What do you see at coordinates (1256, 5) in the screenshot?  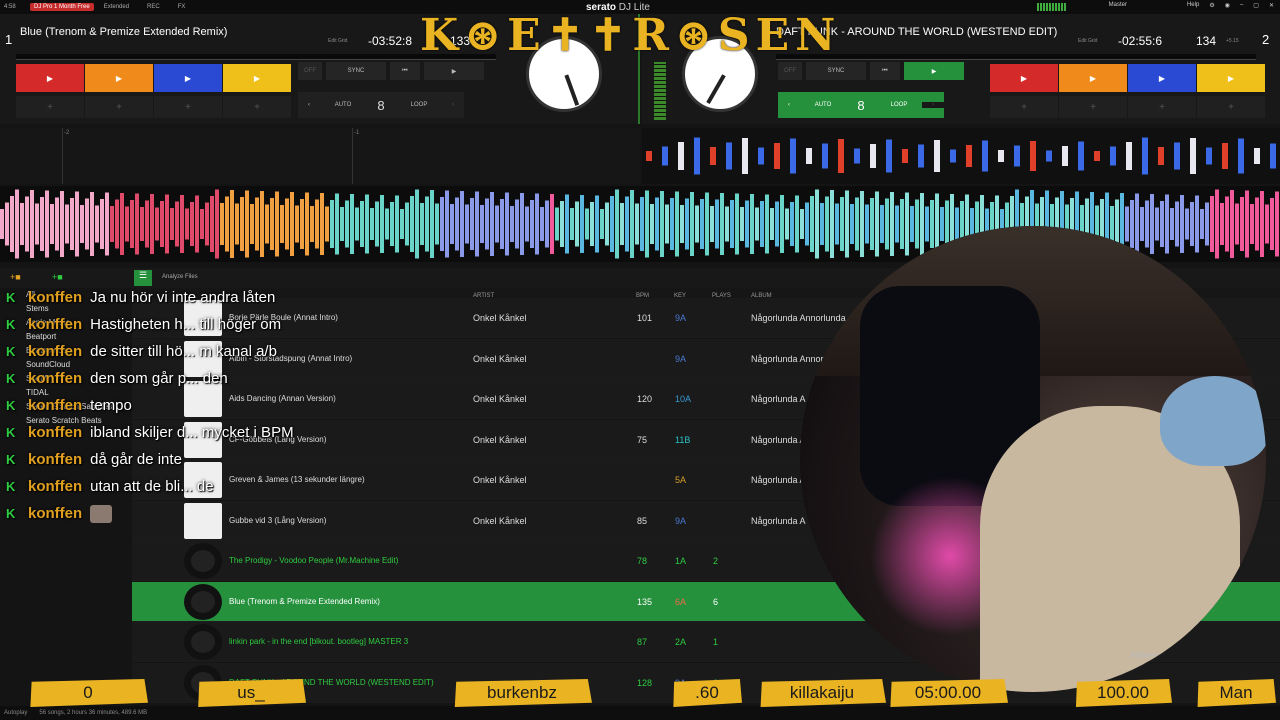 I see `maximize-icon: ▢` at bounding box center [1256, 5].